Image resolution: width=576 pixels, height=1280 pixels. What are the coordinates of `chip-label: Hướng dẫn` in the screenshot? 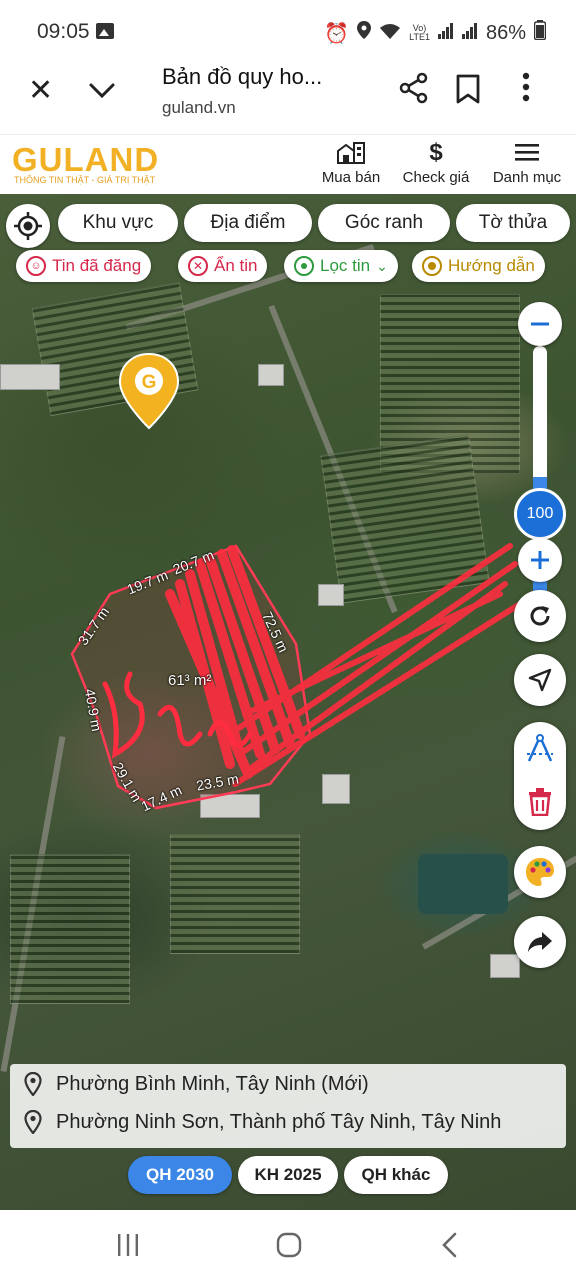 It's located at (491, 265).